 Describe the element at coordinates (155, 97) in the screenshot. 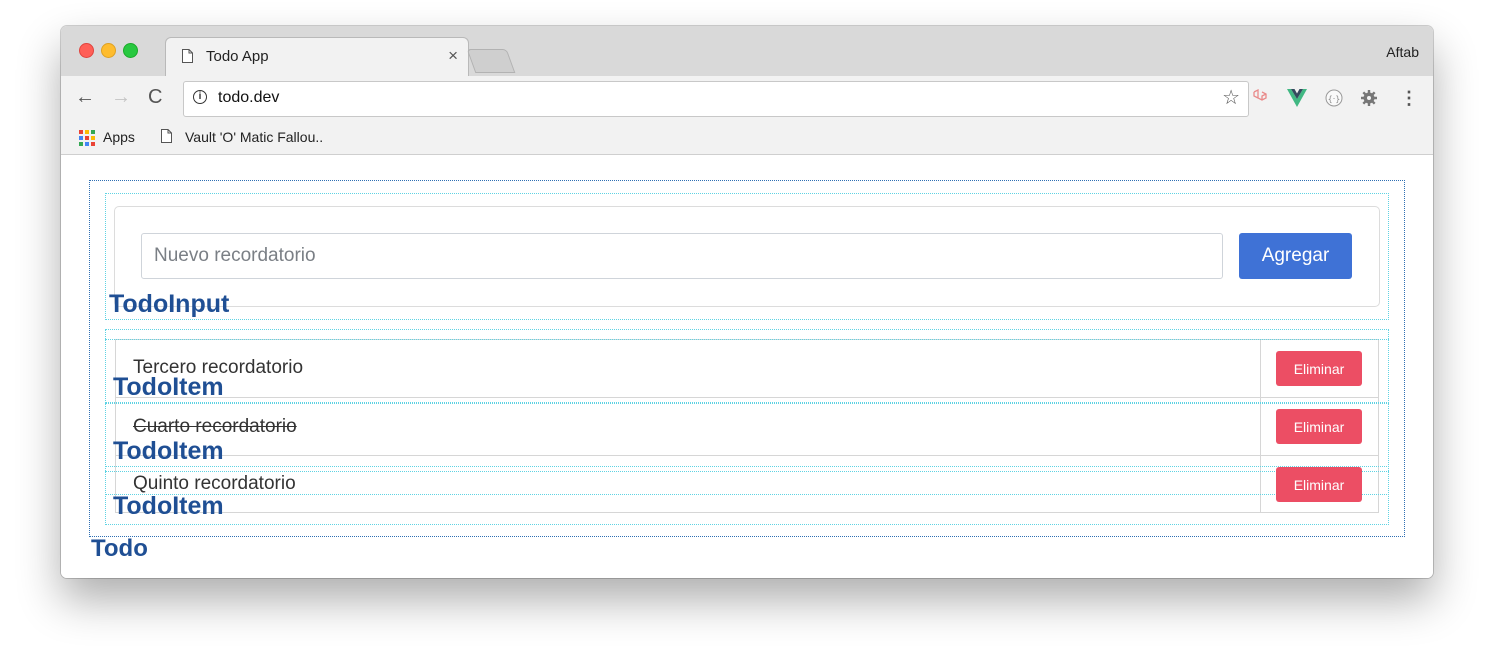

I see `reload-icon: C` at that location.